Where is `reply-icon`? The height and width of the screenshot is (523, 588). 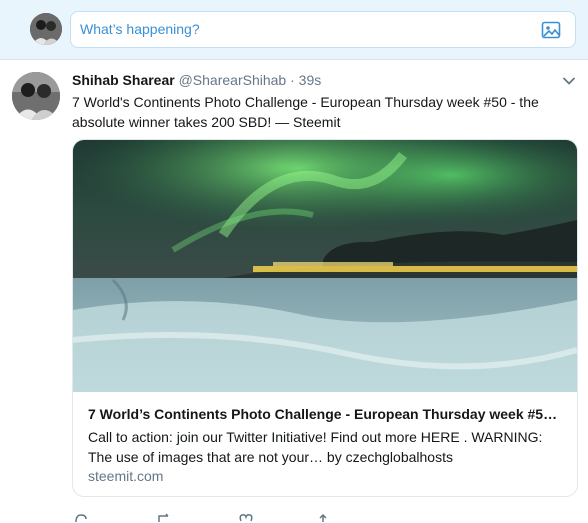
reply-icon is located at coordinates (81, 518).